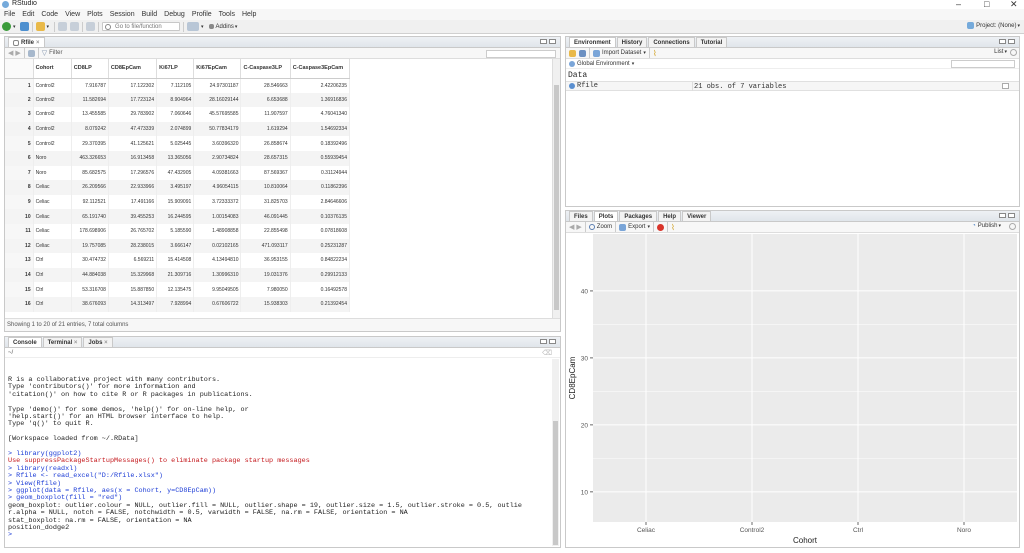 The height and width of the screenshot is (553, 1024). What do you see at coordinates (958, 4) in the screenshot?
I see `minimize-icon: –` at bounding box center [958, 4].